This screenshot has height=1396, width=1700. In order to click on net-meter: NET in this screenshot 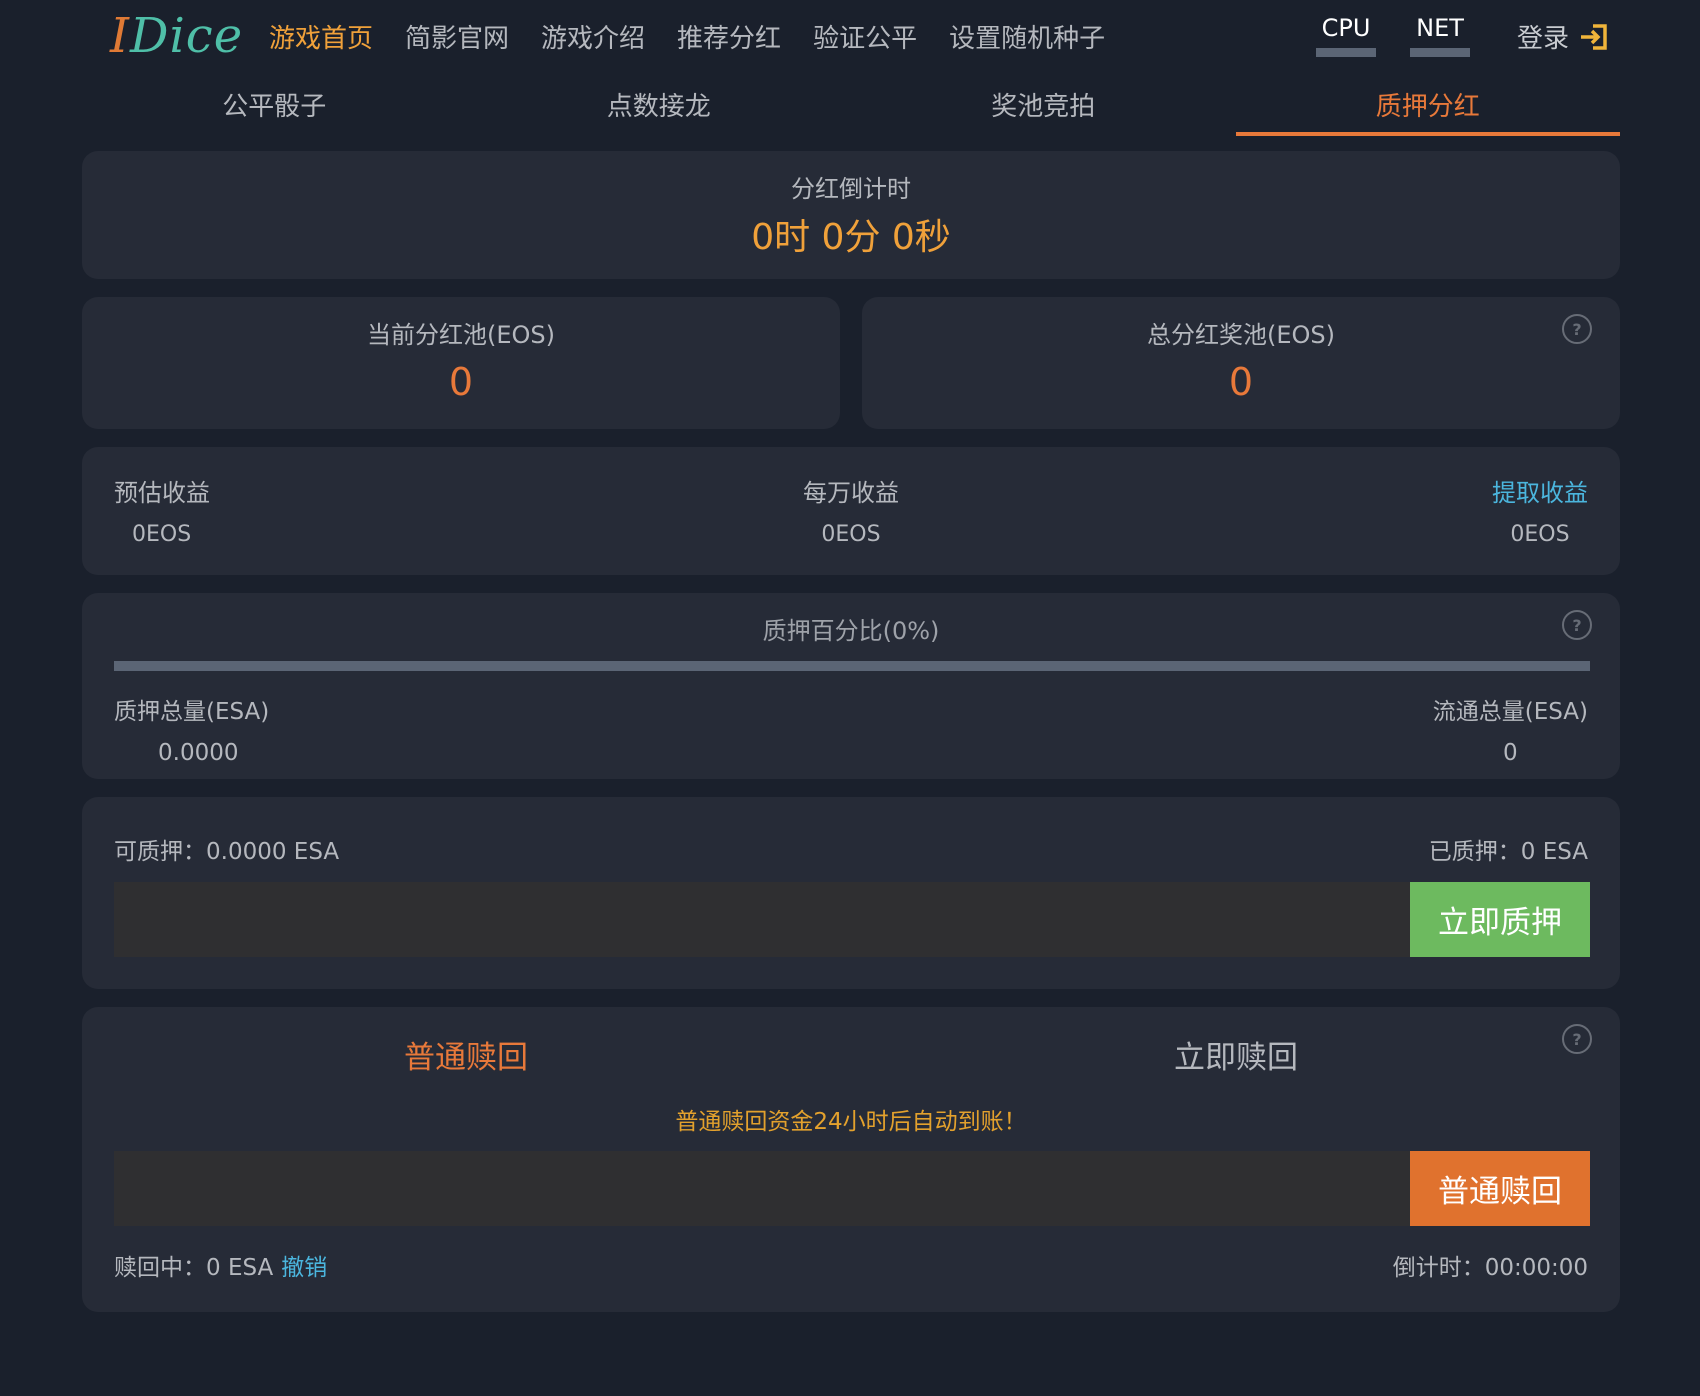, I will do `click(1440, 35)`.